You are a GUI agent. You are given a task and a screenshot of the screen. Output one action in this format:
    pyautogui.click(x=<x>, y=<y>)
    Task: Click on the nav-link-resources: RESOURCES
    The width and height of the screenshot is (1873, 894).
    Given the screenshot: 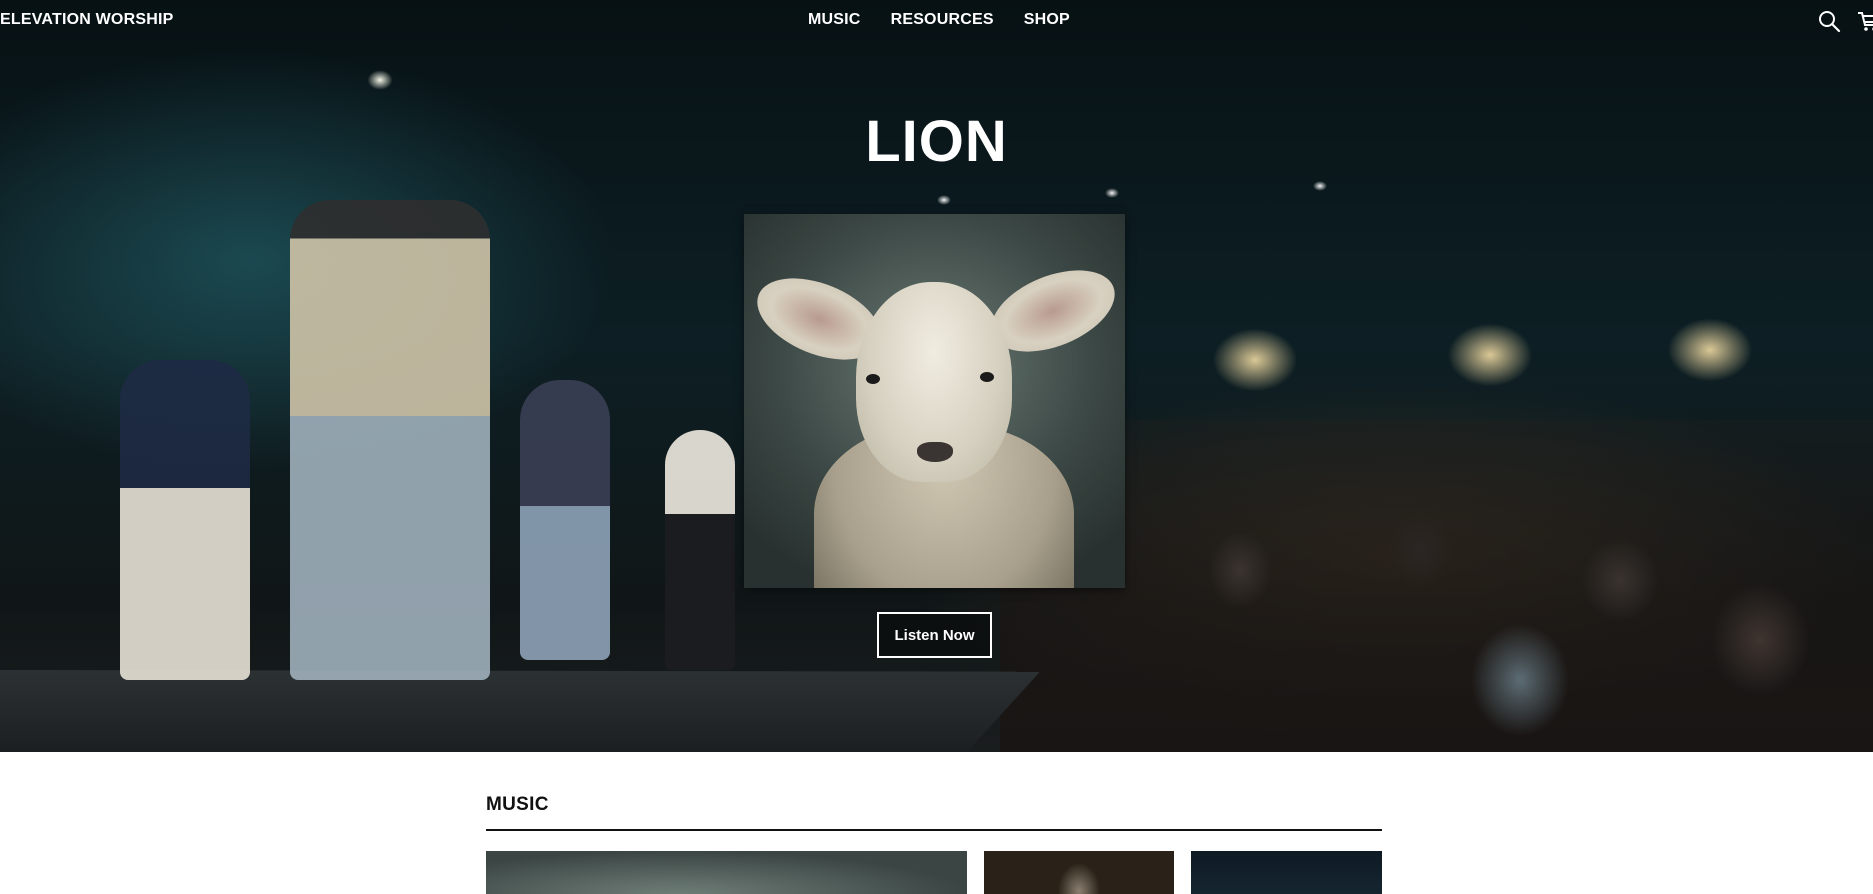 What is the action you would take?
    pyautogui.click(x=942, y=20)
    